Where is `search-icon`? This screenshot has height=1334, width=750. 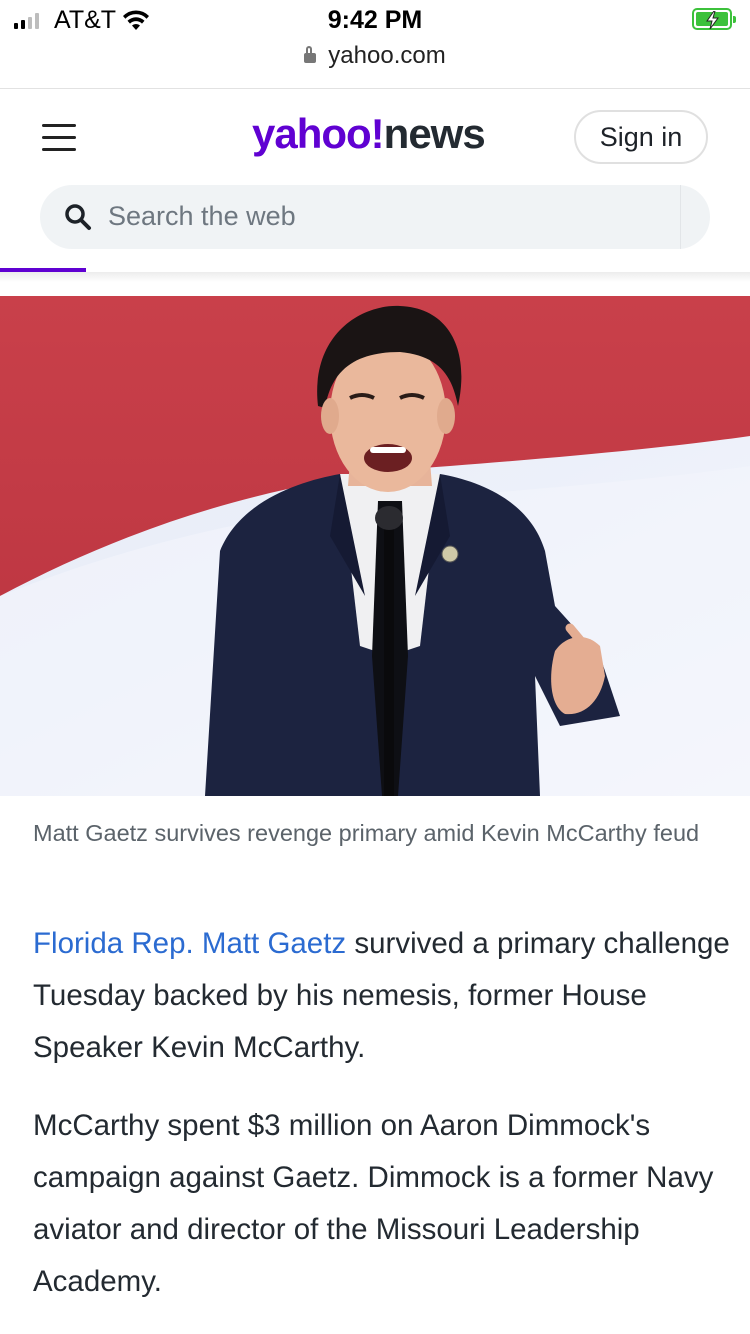
search-icon is located at coordinates (78, 217).